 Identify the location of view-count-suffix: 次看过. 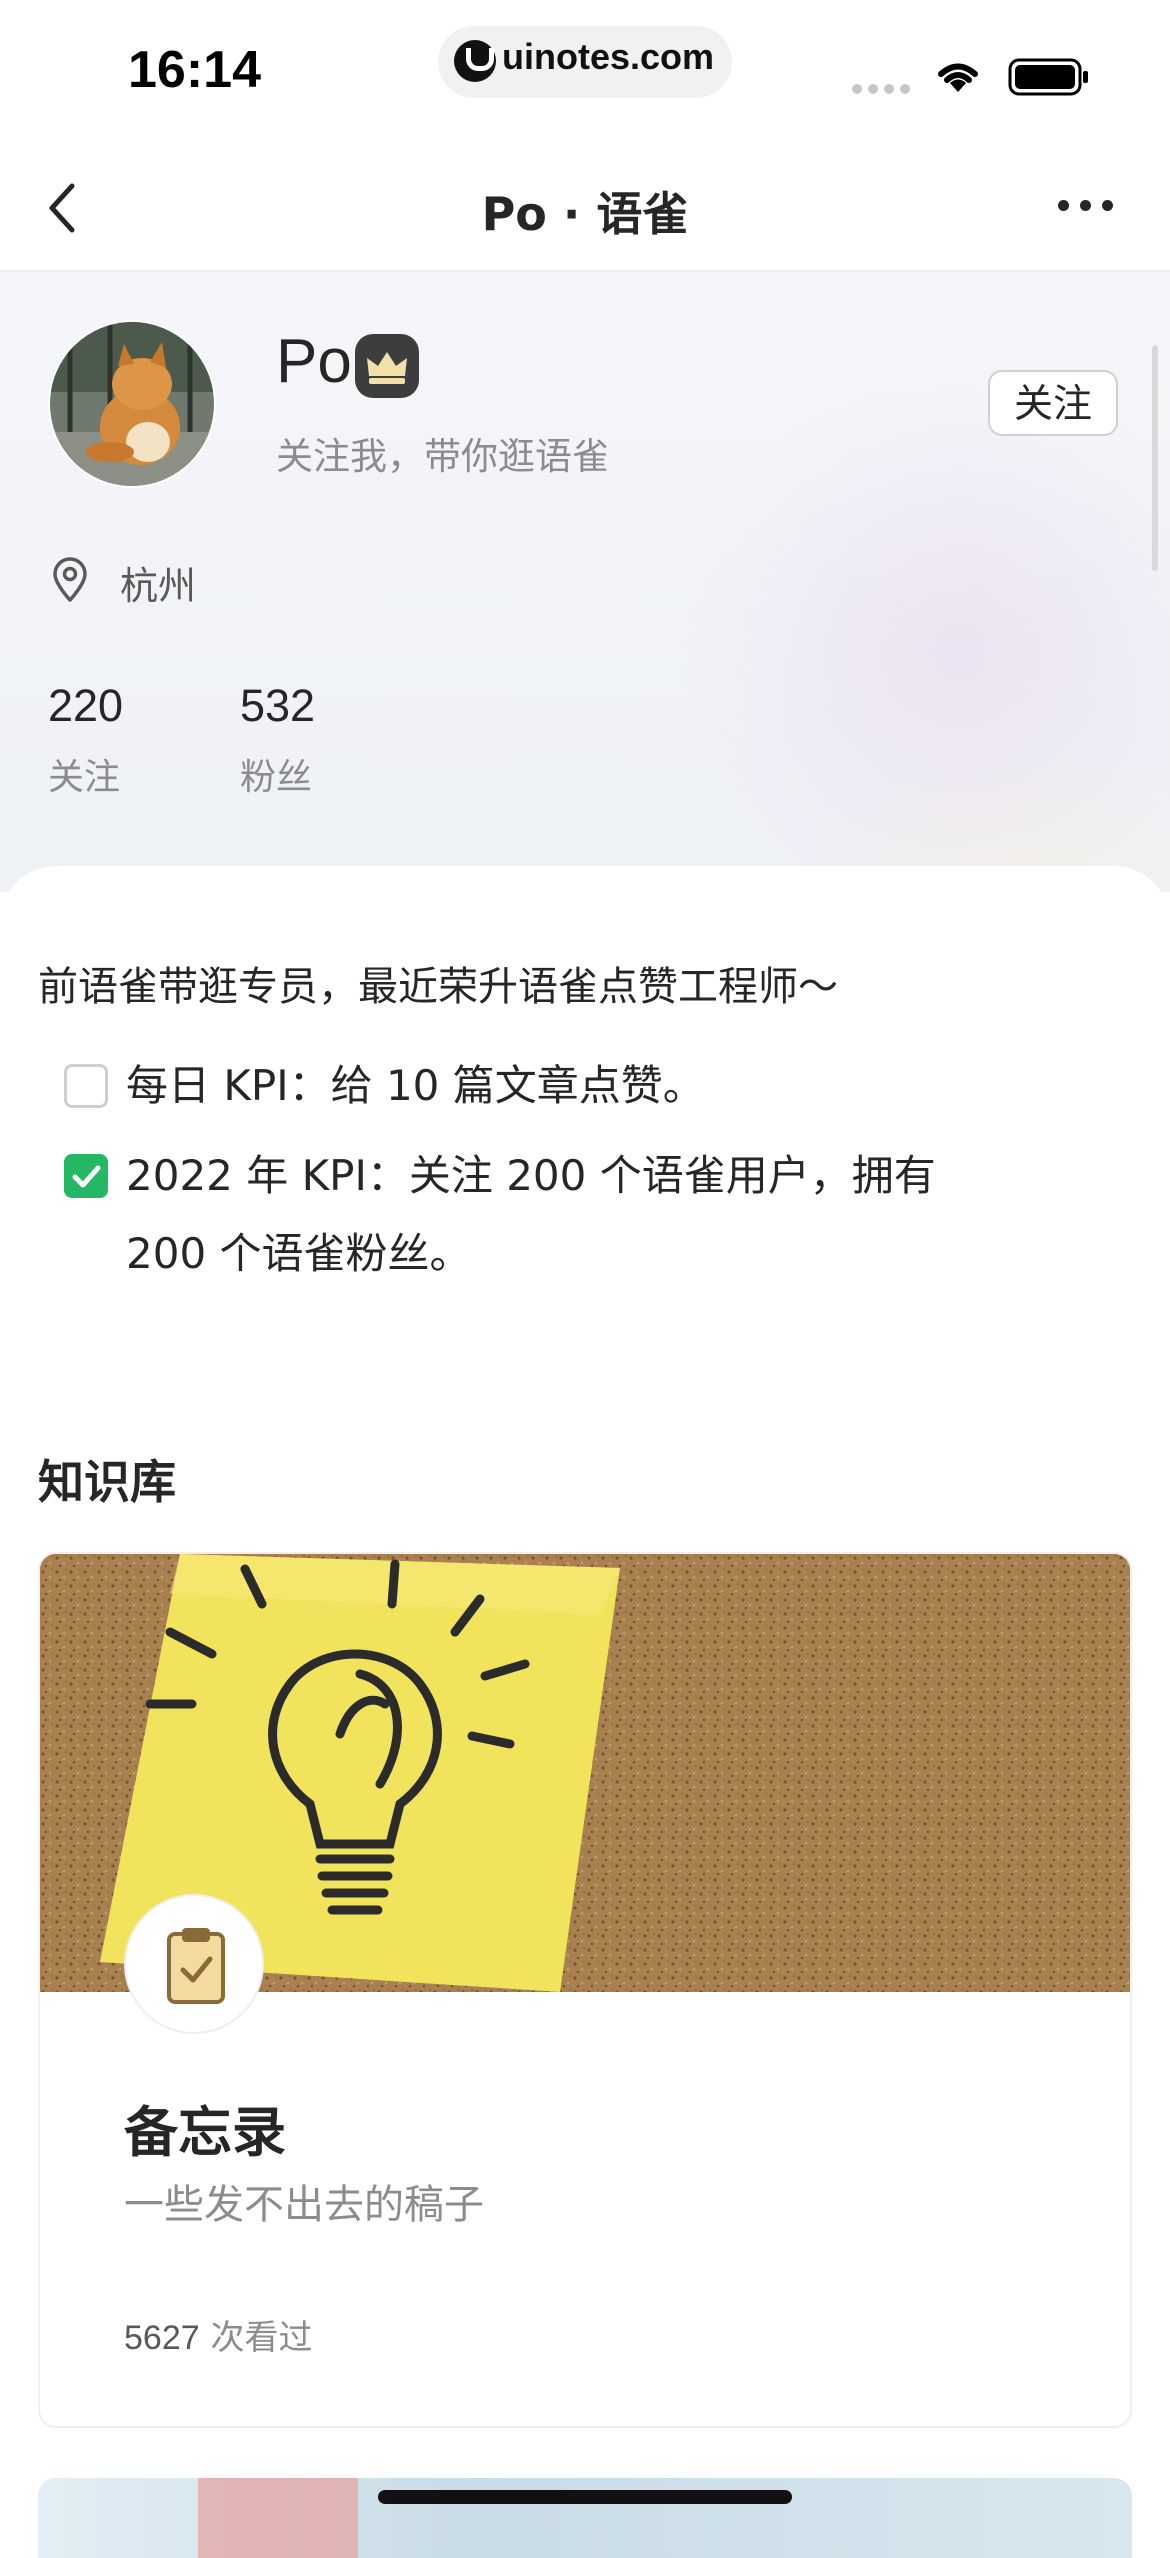
(256, 2338).